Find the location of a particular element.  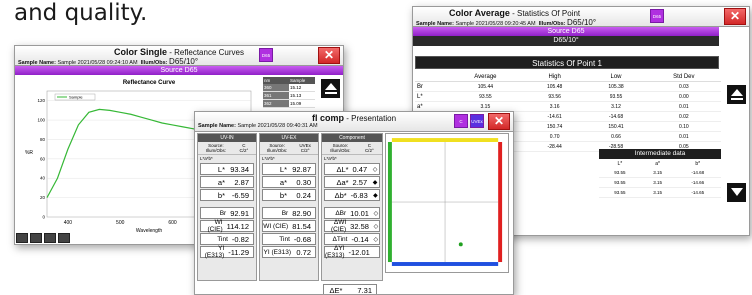

table-cell: 0.02 is located at coordinates (683, 116).